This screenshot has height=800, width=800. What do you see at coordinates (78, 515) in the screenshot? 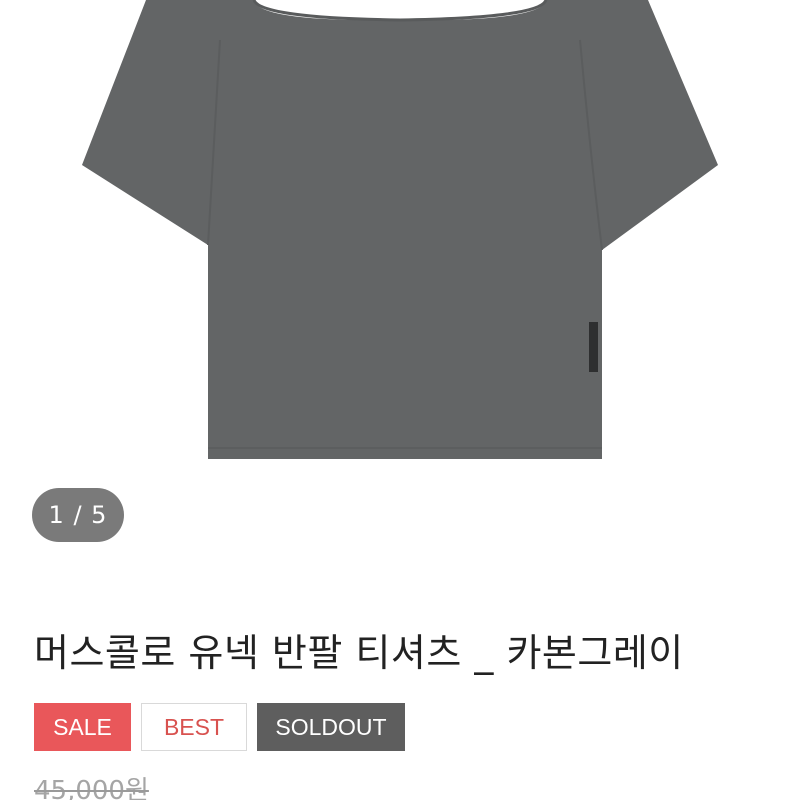
I see `image-page-indicator: 1 / 5` at bounding box center [78, 515].